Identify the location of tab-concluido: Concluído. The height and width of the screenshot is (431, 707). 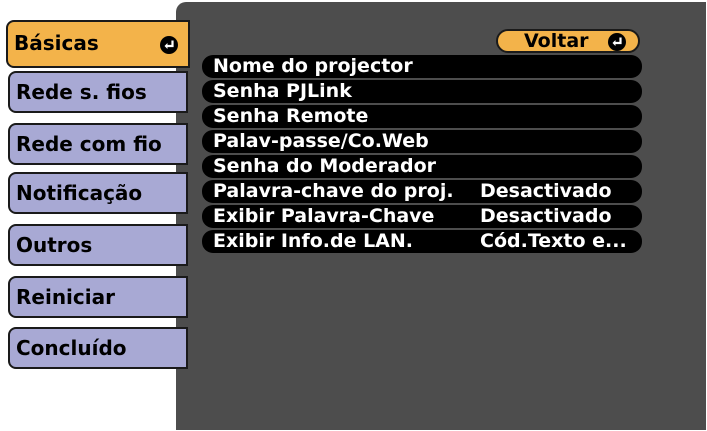
(98, 348).